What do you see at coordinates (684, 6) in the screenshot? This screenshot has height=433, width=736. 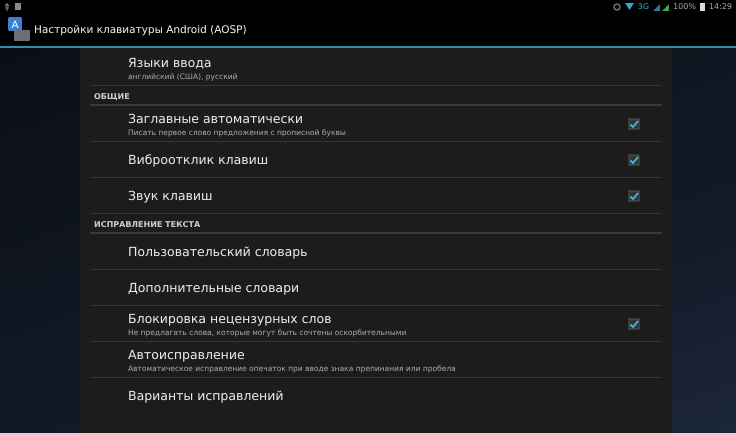 I see `battery-level: 100%` at bounding box center [684, 6].